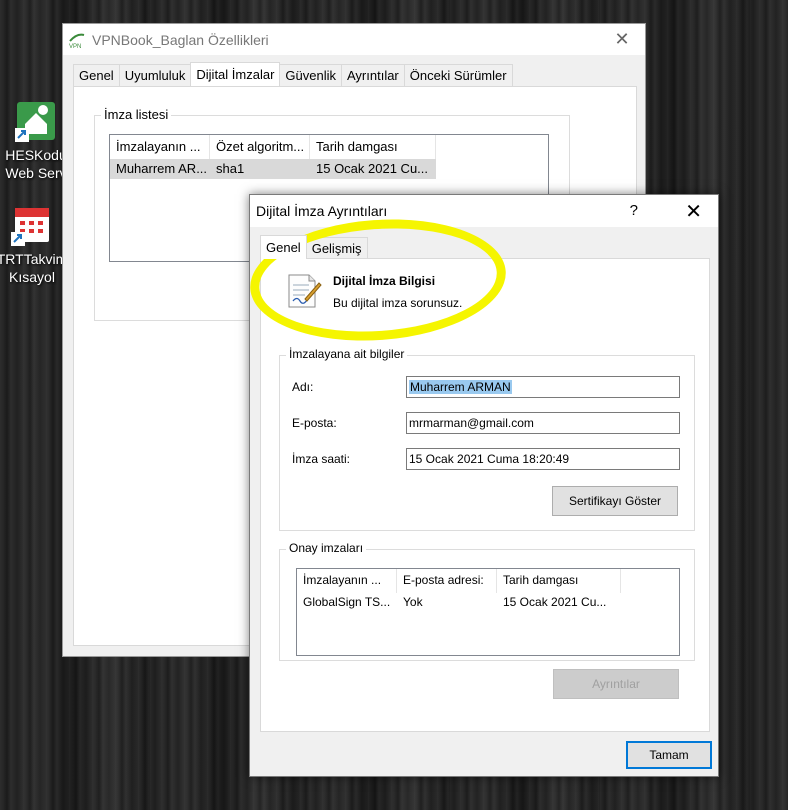 The width and height of the screenshot is (788, 810). What do you see at coordinates (336, 248) in the screenshot?
I see `tab-gelismis: Gelişmiş` at bounding box center [336, 248].